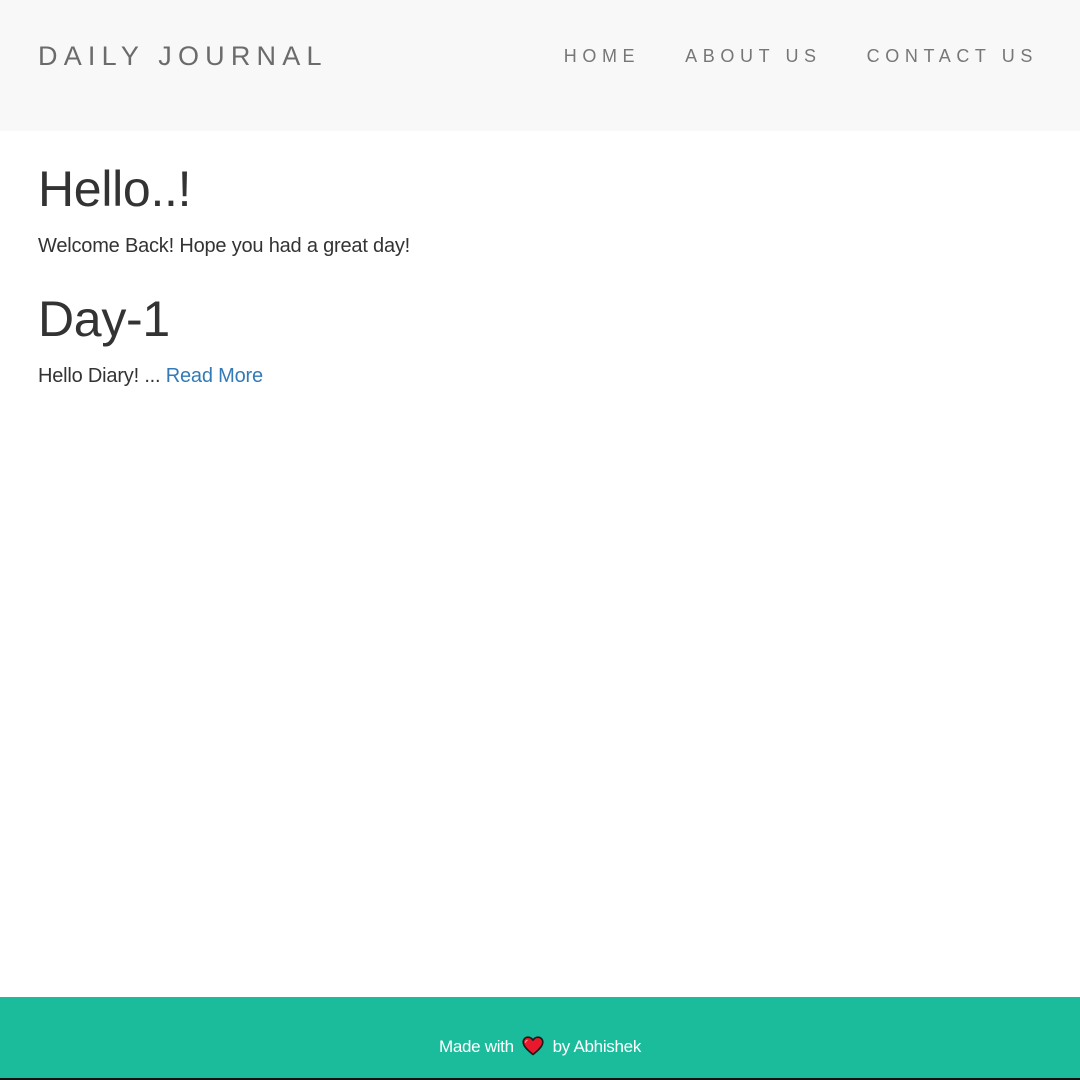 The height and width of the screenshot is (1080, 1080). What do you see at coordinates (540, 339) in the screenshot?
I see `post-item: Day-1 Hello Diary! ... Read More` at bounding box center [540, 339].